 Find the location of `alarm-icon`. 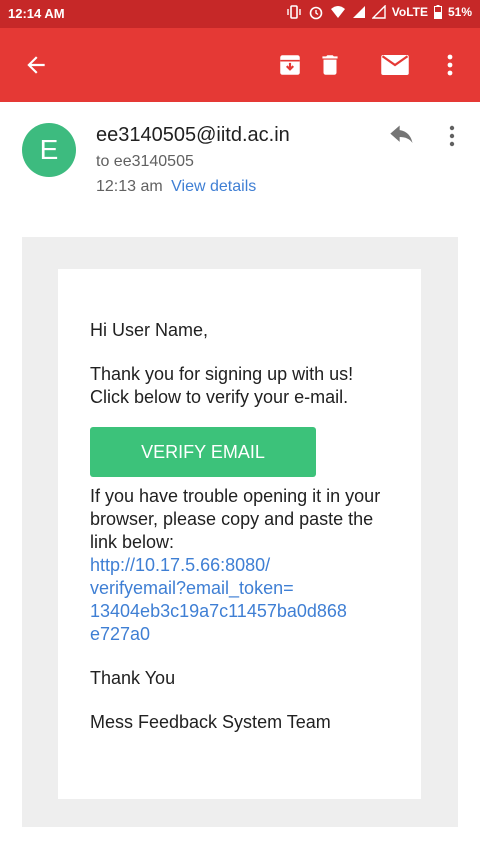

alarm-icon is located at coordinates (316, 13).